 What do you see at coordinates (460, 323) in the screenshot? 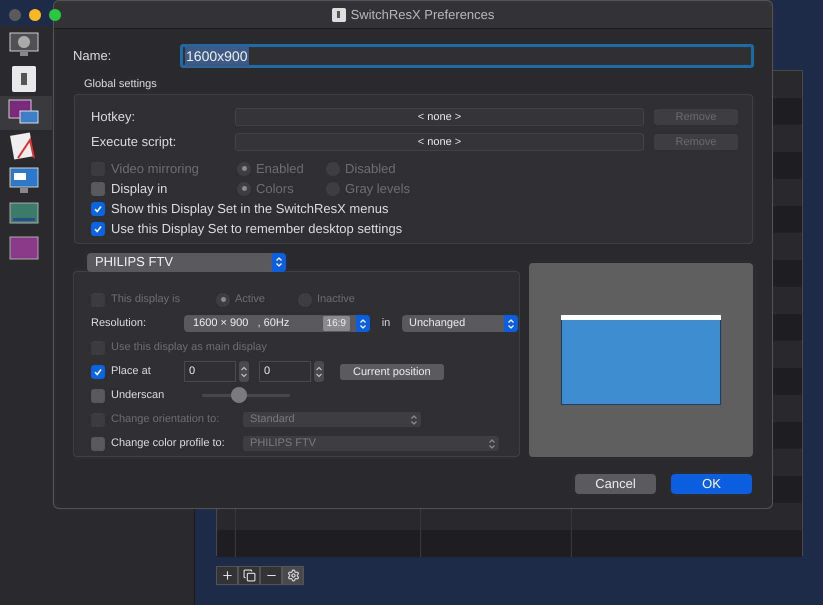
I see `target-popup: Unchanged` at bounding box center [460, 323].